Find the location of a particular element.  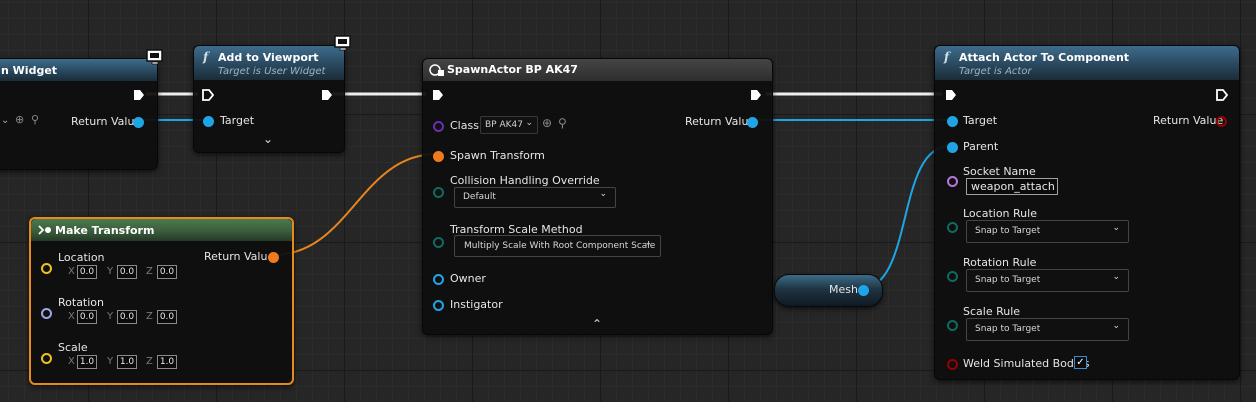

rotation-y-field: 0.0 is located at coordinates (127, 317).